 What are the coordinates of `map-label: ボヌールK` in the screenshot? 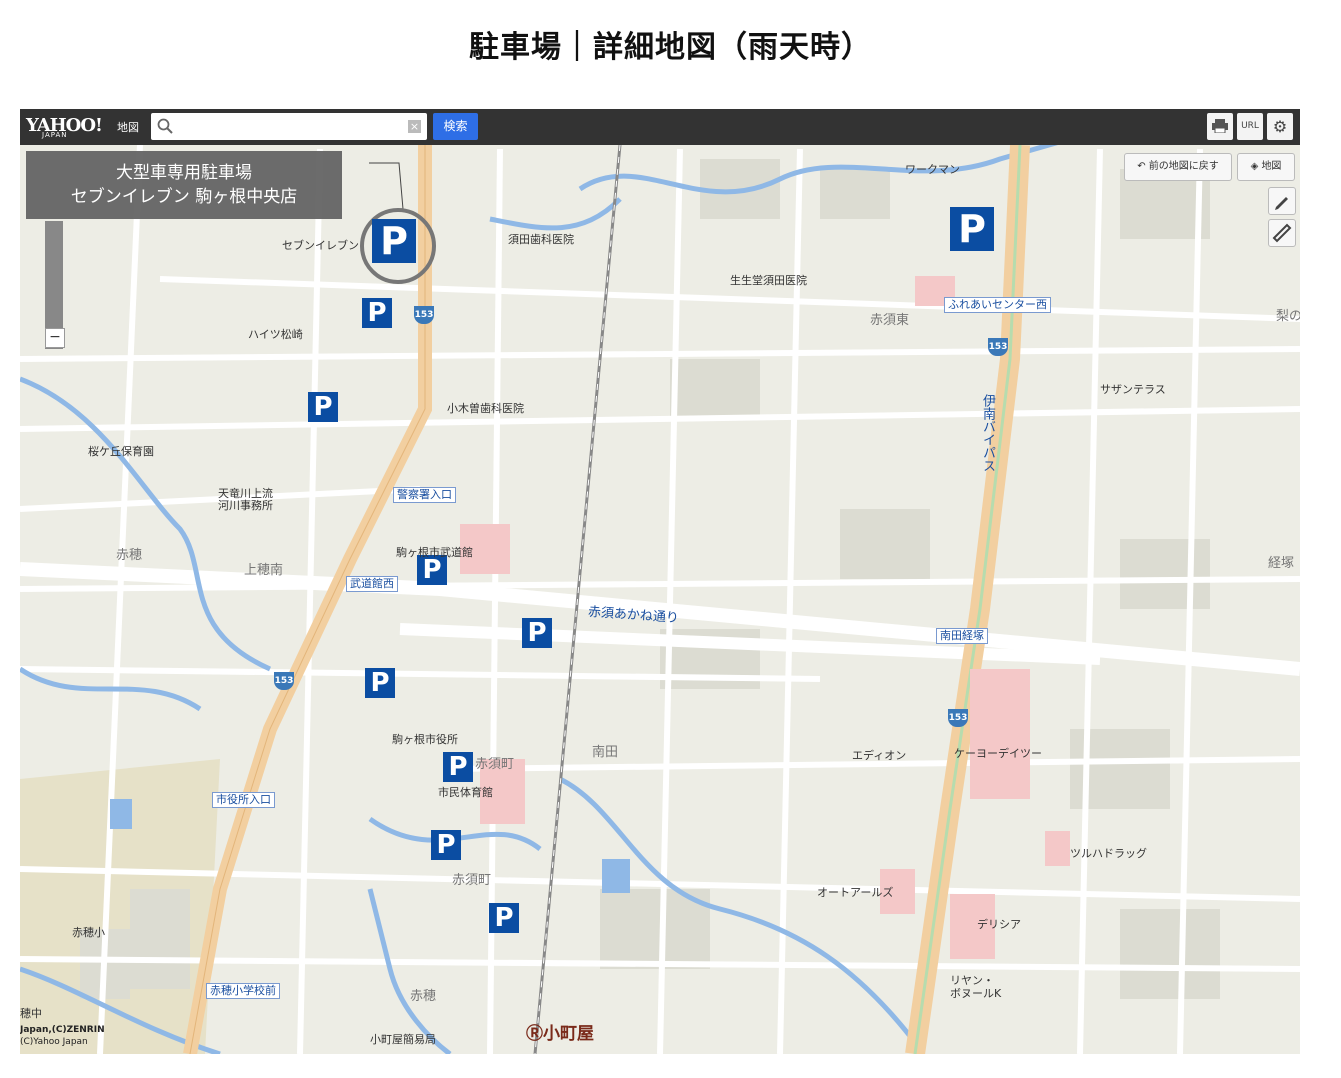 It's located at (976, 993).